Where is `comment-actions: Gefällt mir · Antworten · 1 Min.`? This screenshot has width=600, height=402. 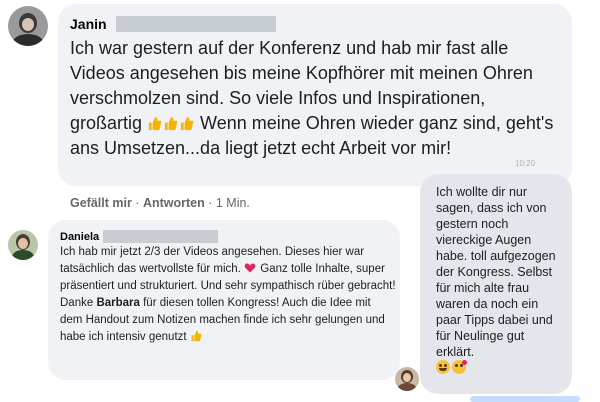 comment-actions: Gefällt mir · Antworten · 1 Min. is located at coordinates (160, 203).